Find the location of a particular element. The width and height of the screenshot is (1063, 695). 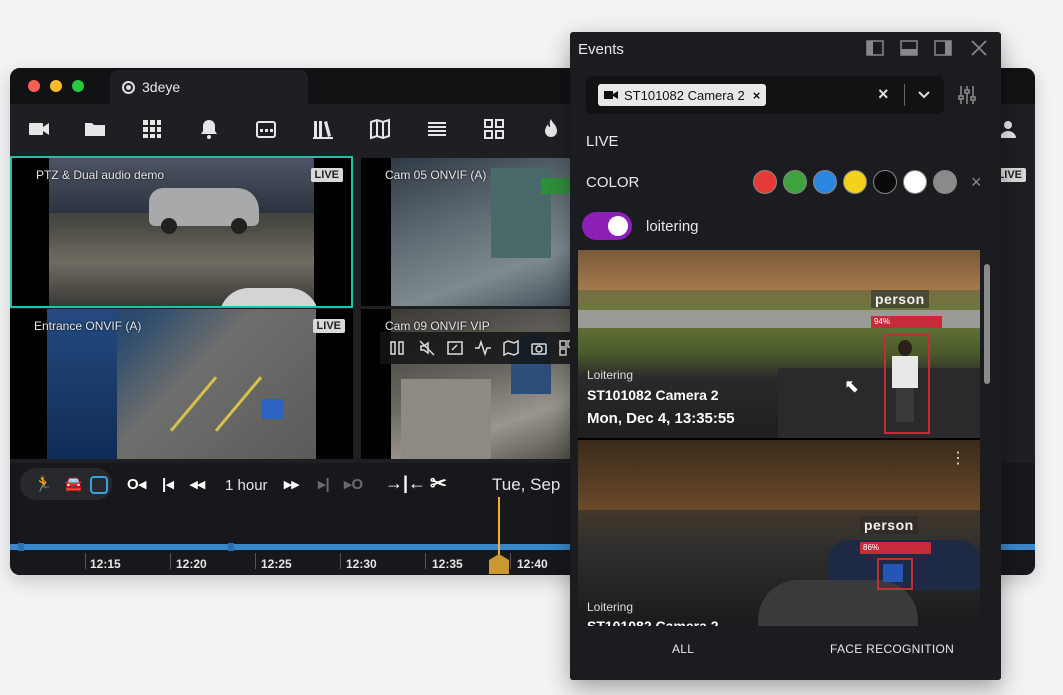

go-end-icon: ▸O is located at coordinates (353, 484).